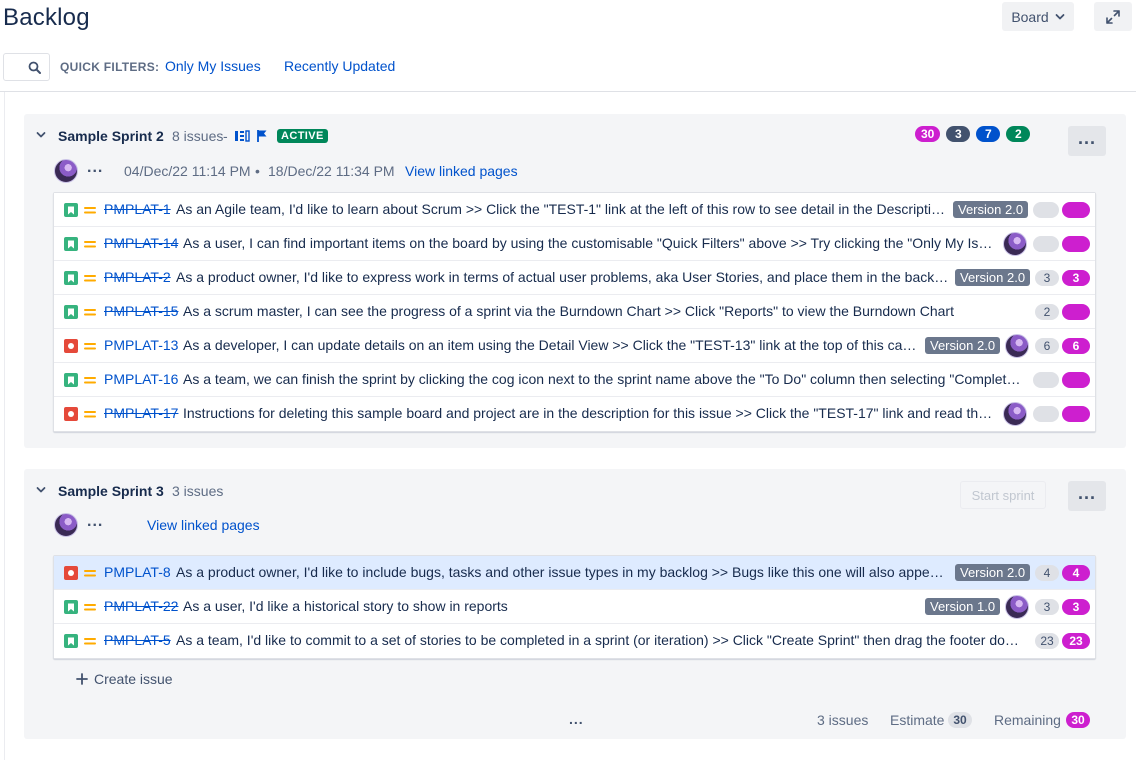 This screenshot has height=760, width=1136. What do you see at coordinates (141, 345) in the screenshot?
I see `issue-key-link: PMPLAT-13` at bounding box center [141, 345].